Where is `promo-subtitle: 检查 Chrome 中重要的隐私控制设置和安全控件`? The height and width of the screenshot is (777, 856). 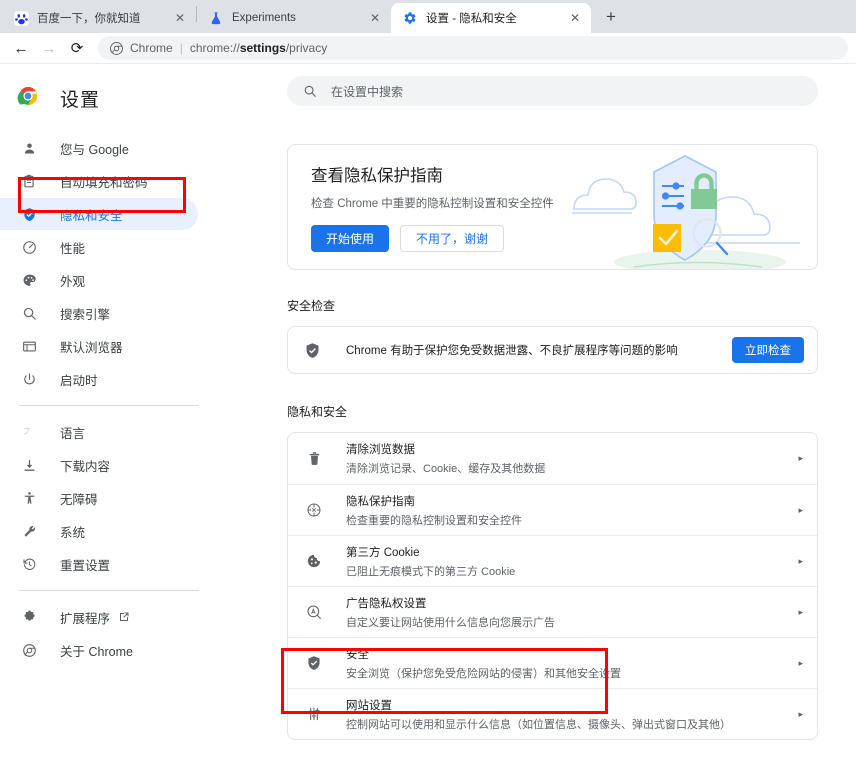 promo-subtitle: 检查 Chrome 中重要的隐私控制设置和安全控件 is located at coordinates (432, 204).